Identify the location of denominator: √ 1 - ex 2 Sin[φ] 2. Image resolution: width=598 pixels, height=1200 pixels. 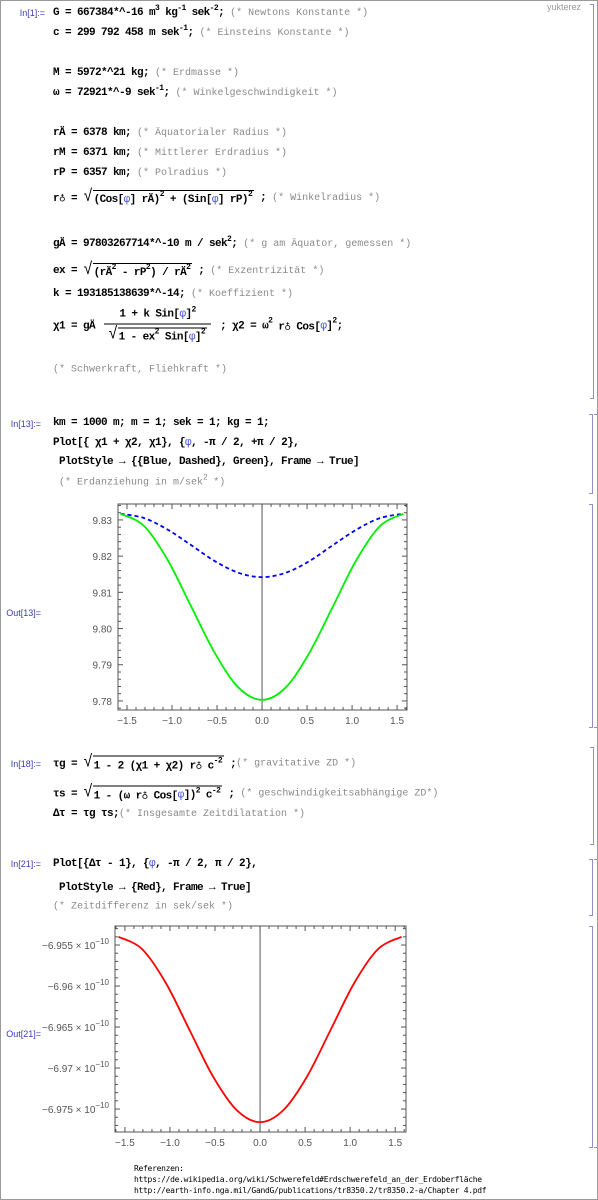
(158, 333).